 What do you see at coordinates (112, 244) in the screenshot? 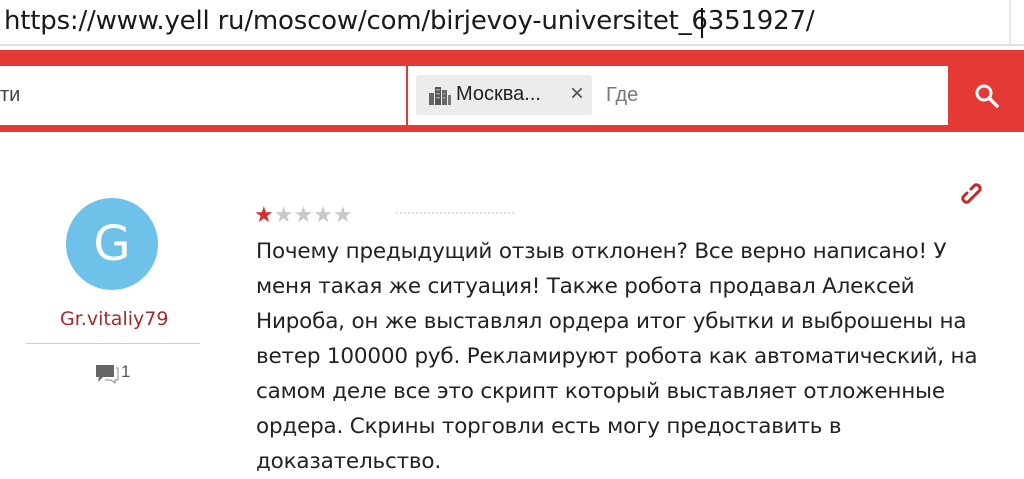
I see `avatar: G` at bounding box center [112, 244].